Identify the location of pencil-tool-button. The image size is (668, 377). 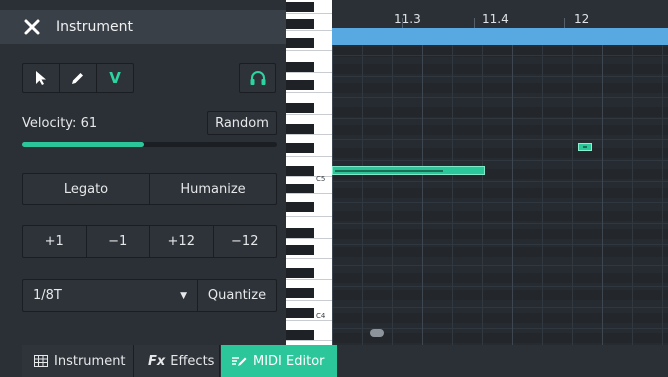
(78, 78).